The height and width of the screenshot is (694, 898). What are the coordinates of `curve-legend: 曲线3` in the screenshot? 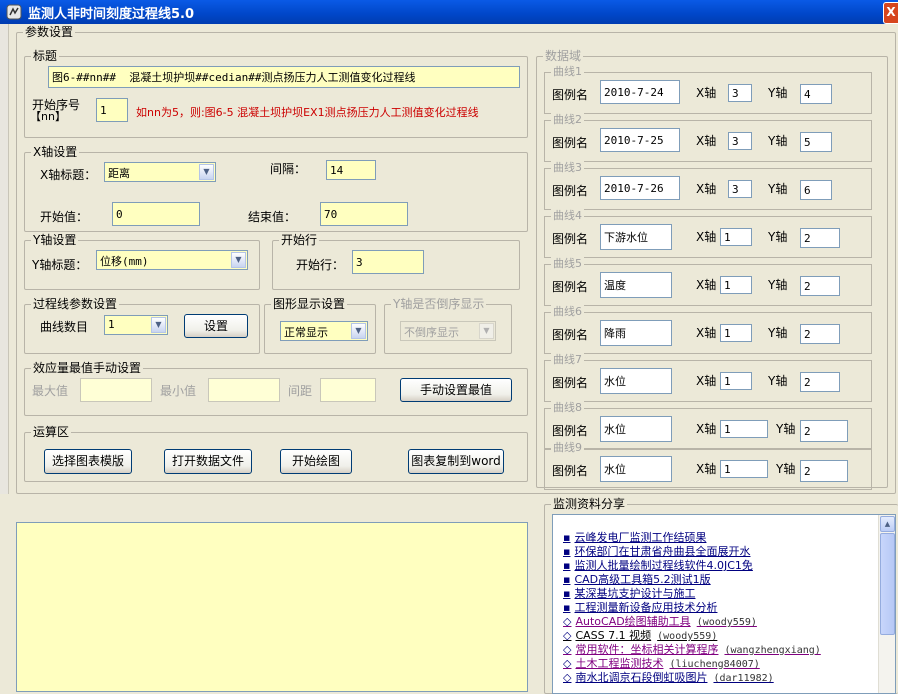 It's located at (567, 168).